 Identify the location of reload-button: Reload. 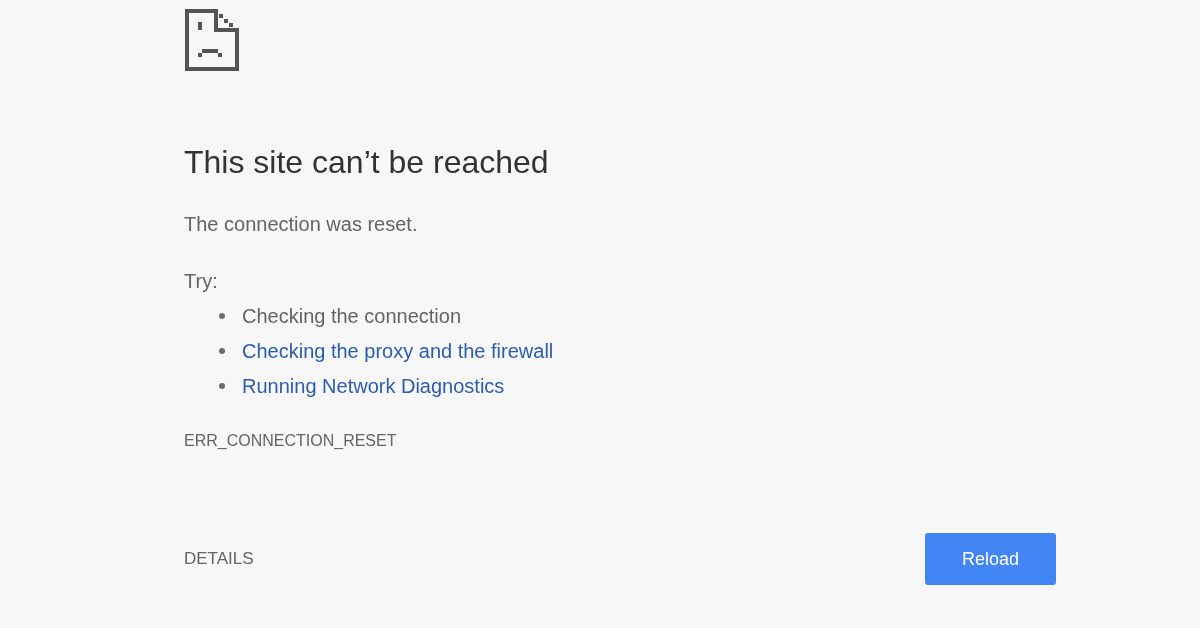
(990, 559).